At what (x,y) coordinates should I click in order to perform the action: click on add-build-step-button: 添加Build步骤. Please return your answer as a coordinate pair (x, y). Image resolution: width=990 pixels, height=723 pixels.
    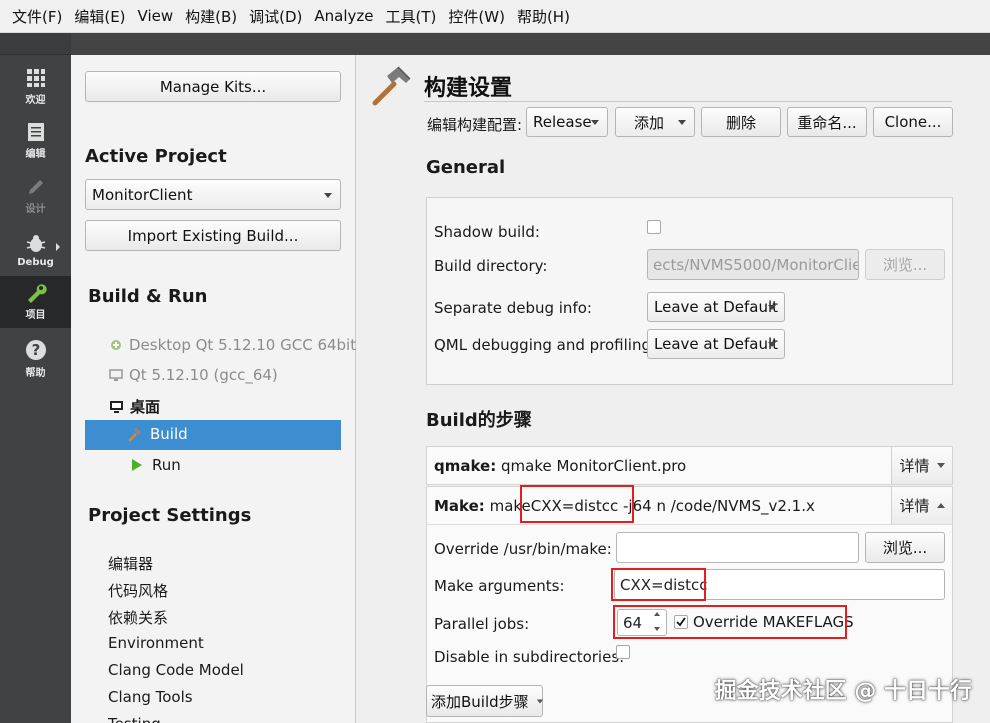
    Looking at the image, I should click on (484, 701).